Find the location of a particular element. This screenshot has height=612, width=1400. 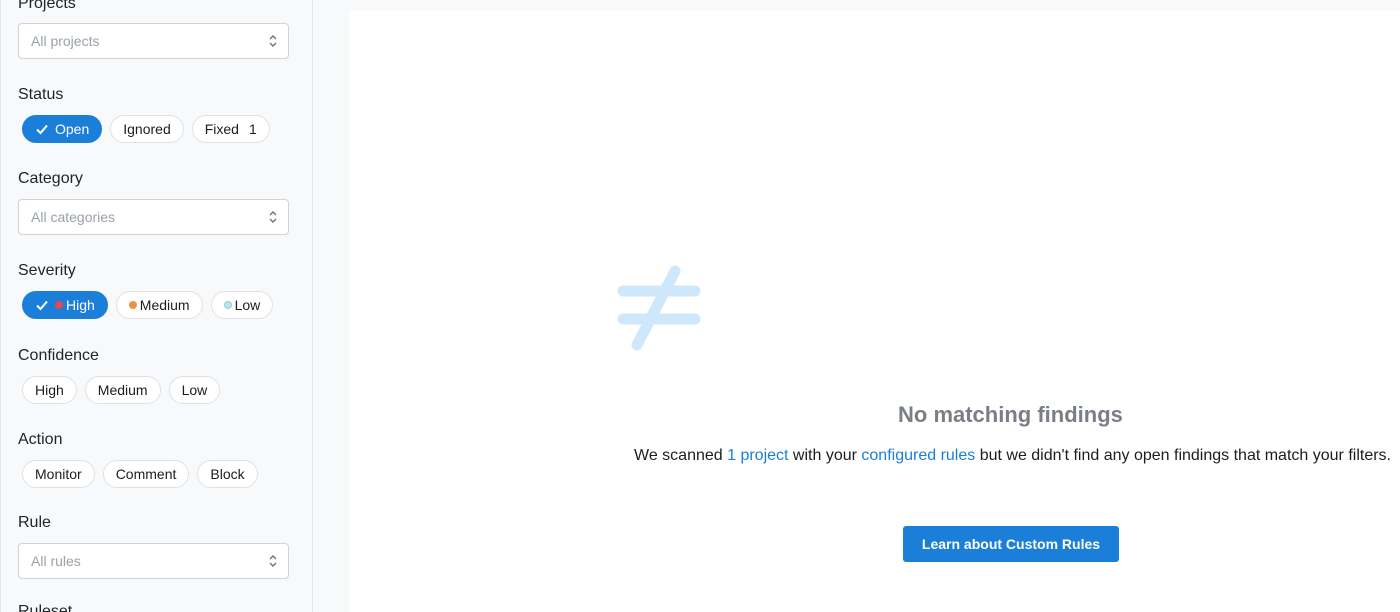

status-open-pill: Open is located at coordinates (62, 129).